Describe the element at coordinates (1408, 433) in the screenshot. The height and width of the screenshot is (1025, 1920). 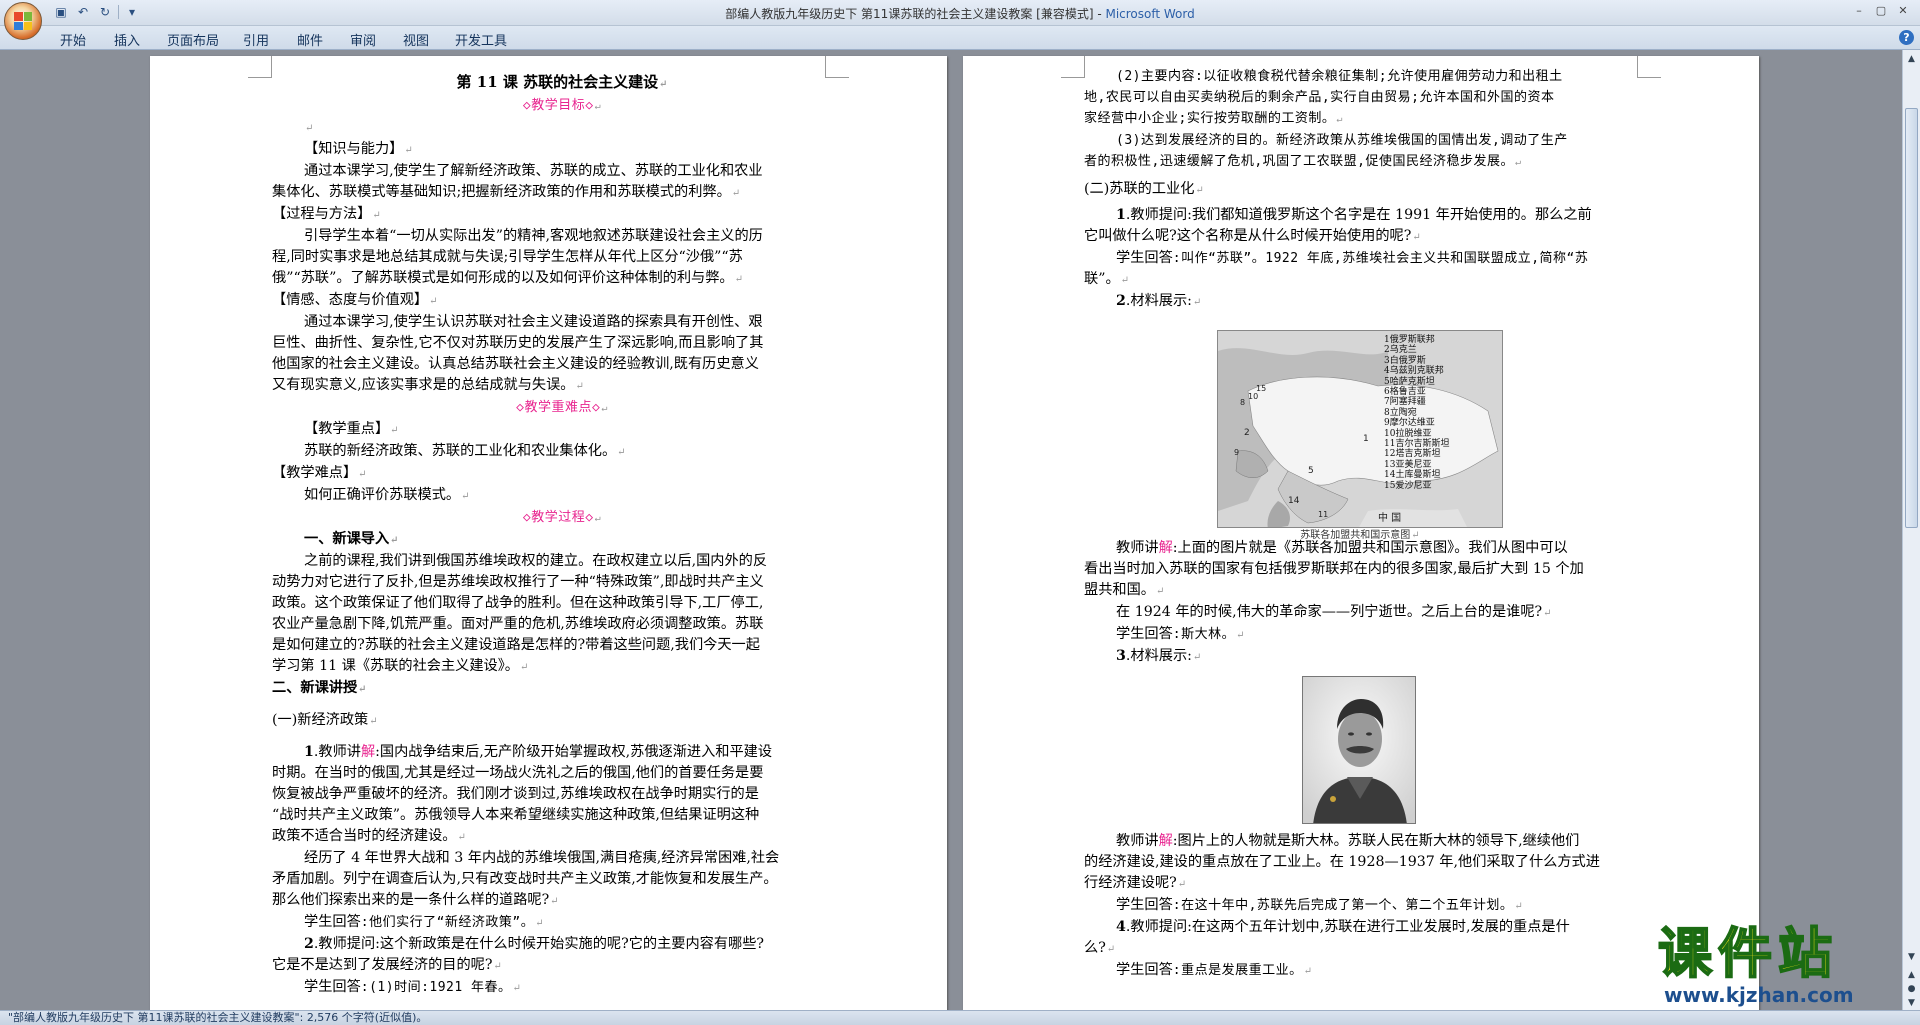
I see `legend-item: 10拉脱维亚` at that location.